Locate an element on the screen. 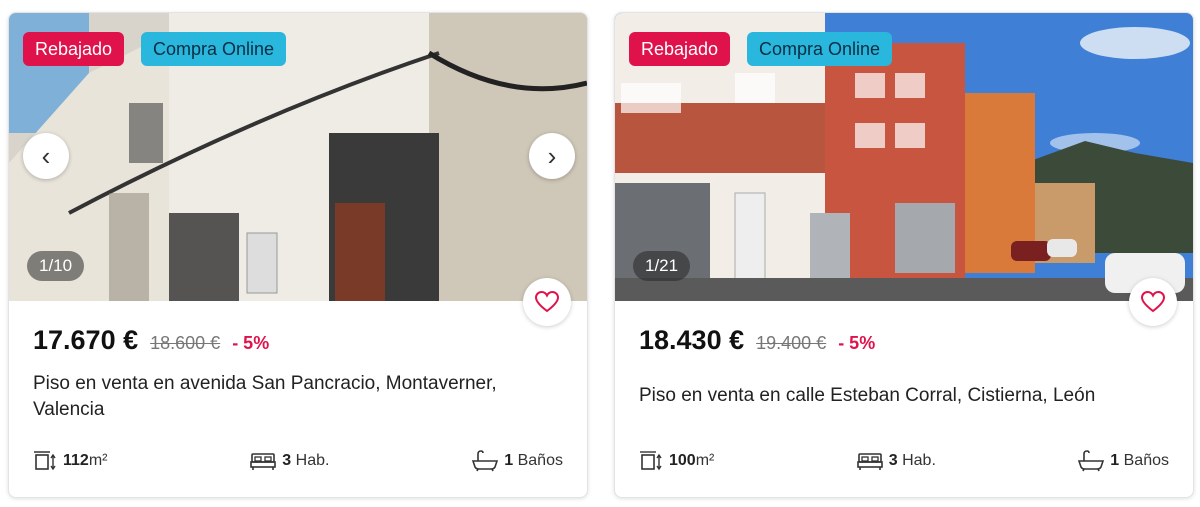  price: 17.670 € is located at coordinates (86, 340).